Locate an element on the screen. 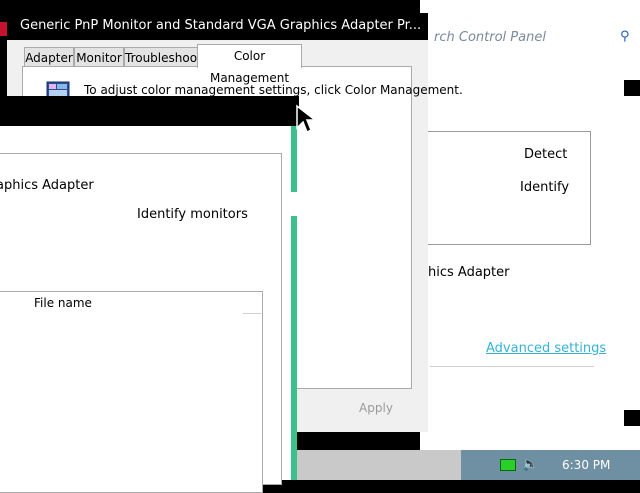 The width and height of the screenshot is (640, 493). identify-monitors-button: Identify monitors is located at coordinates (192, 214).